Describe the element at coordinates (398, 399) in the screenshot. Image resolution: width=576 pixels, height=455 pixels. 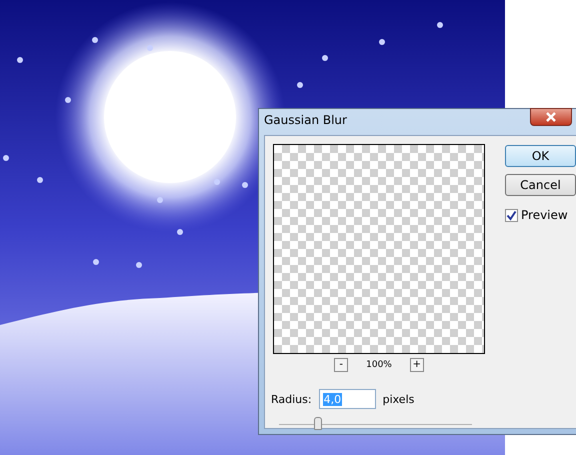
I see `pixels-label: pixels` at that location.